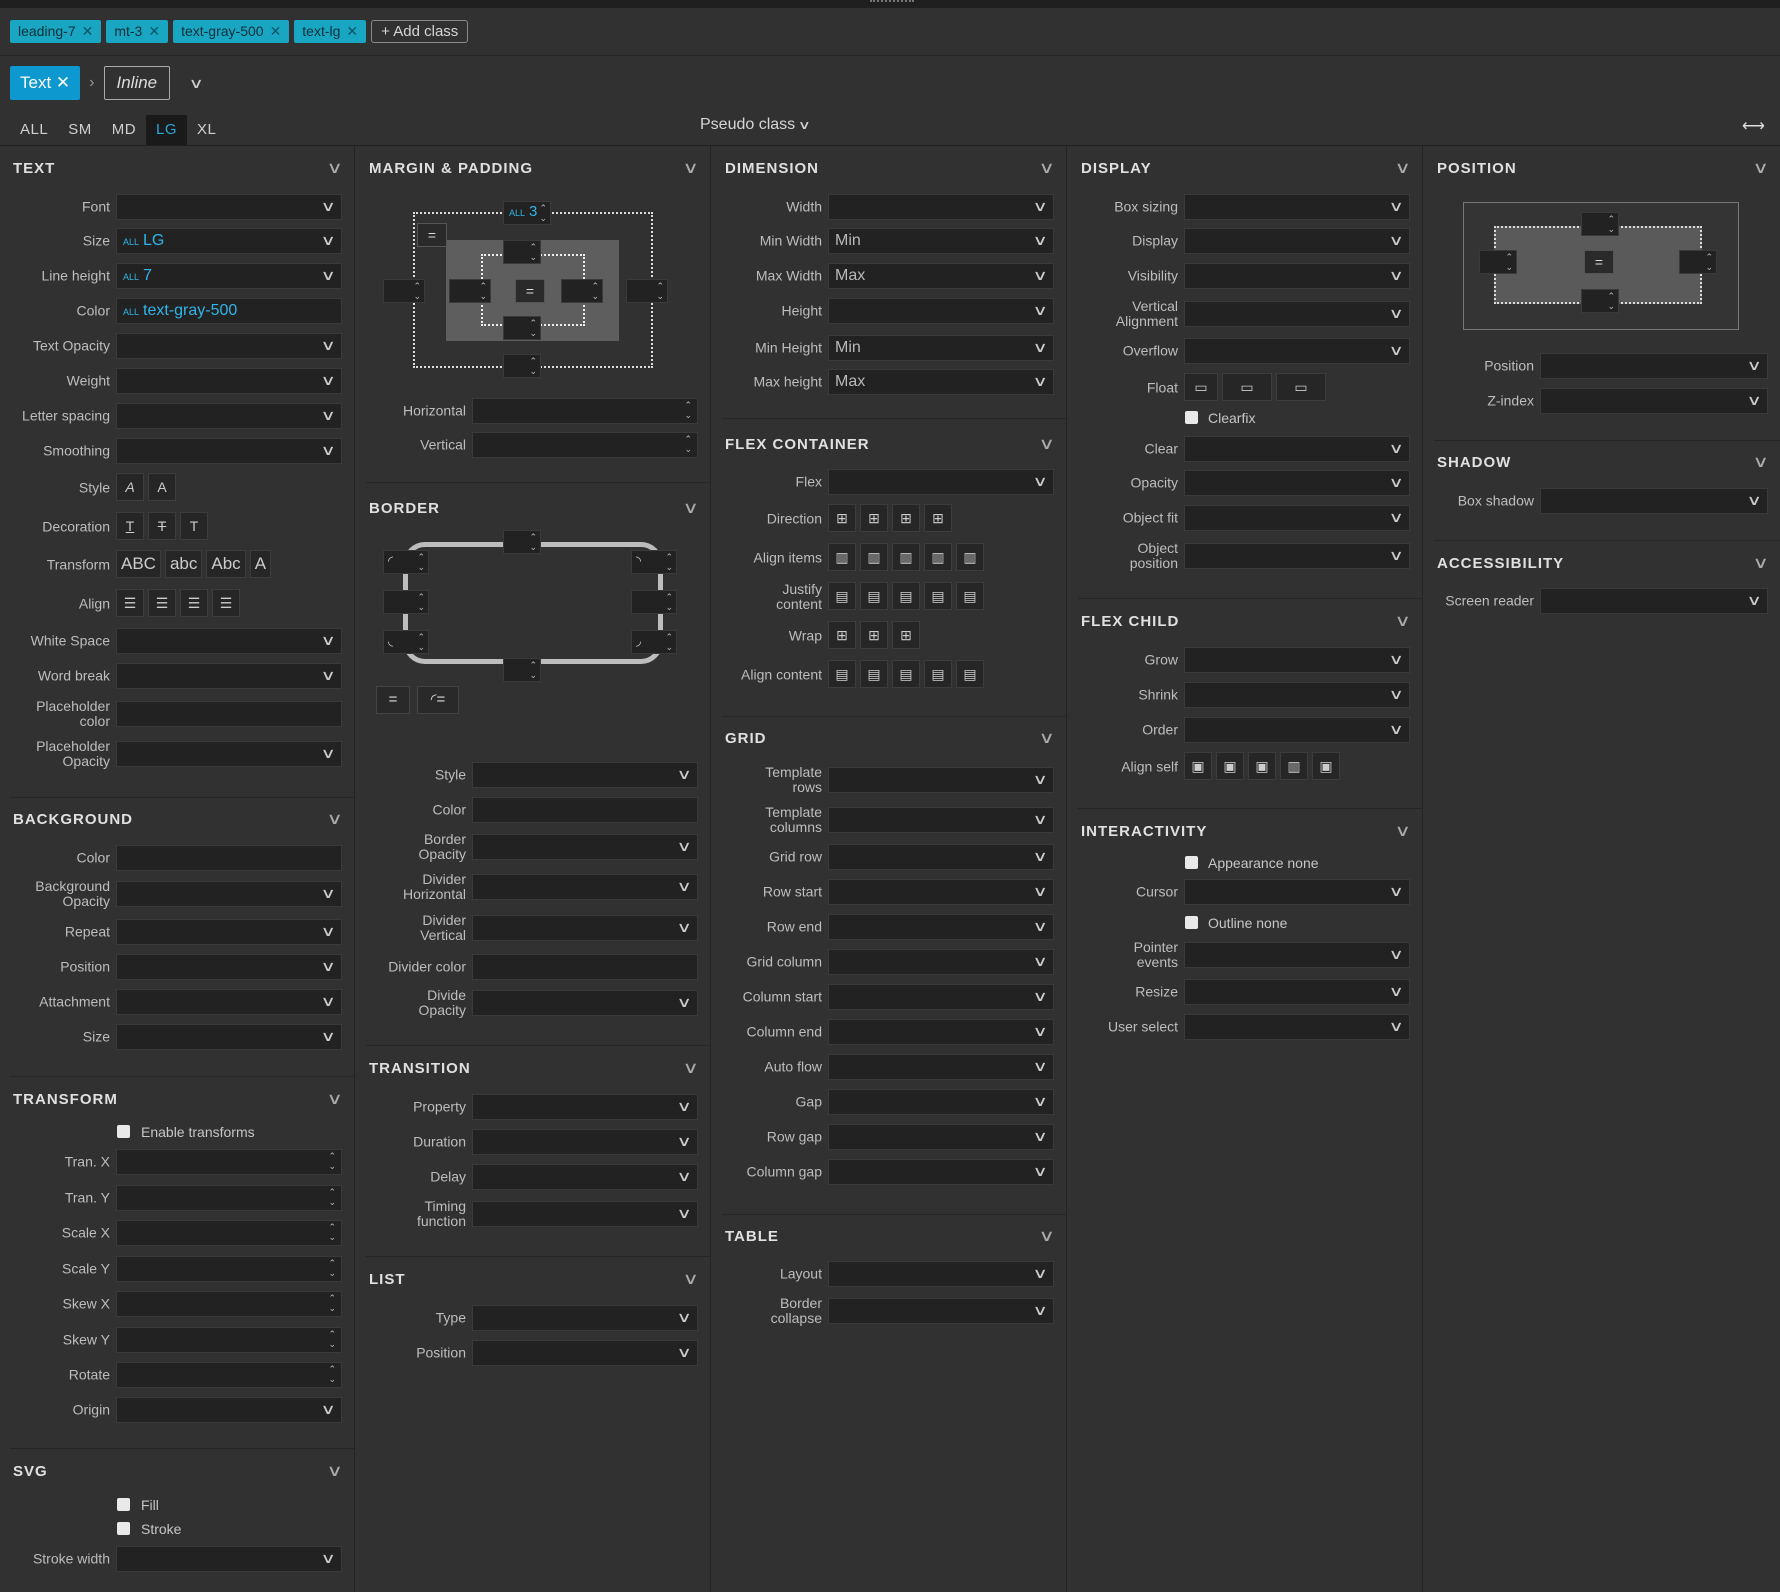 This screenshot has width=1780, height=1592. What do you see at coordinates (890, 168) in the screenshot?
I see `section-header-dimension: DIMENSION ∨` at bounding box center [890, 168].